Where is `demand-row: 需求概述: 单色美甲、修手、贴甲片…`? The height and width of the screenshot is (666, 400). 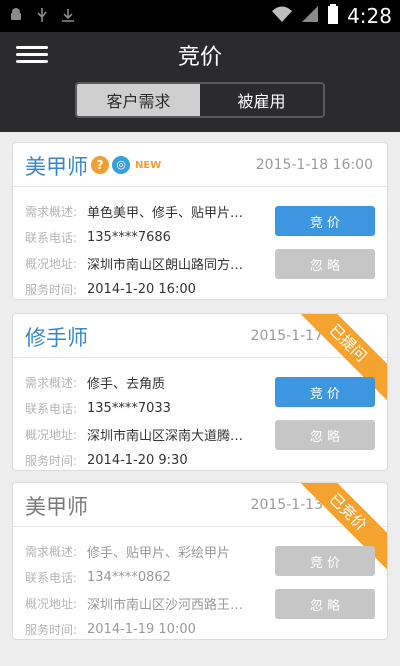 demand-row: 需求概述: 单色美甲、修手、贴甲片… is located at coordinates (134, 212).